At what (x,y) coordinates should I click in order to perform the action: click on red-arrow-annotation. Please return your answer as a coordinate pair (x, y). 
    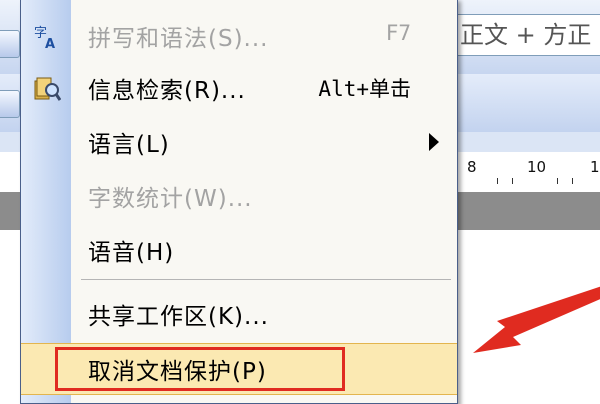
    Looking at the image, I should click on (536, 319).